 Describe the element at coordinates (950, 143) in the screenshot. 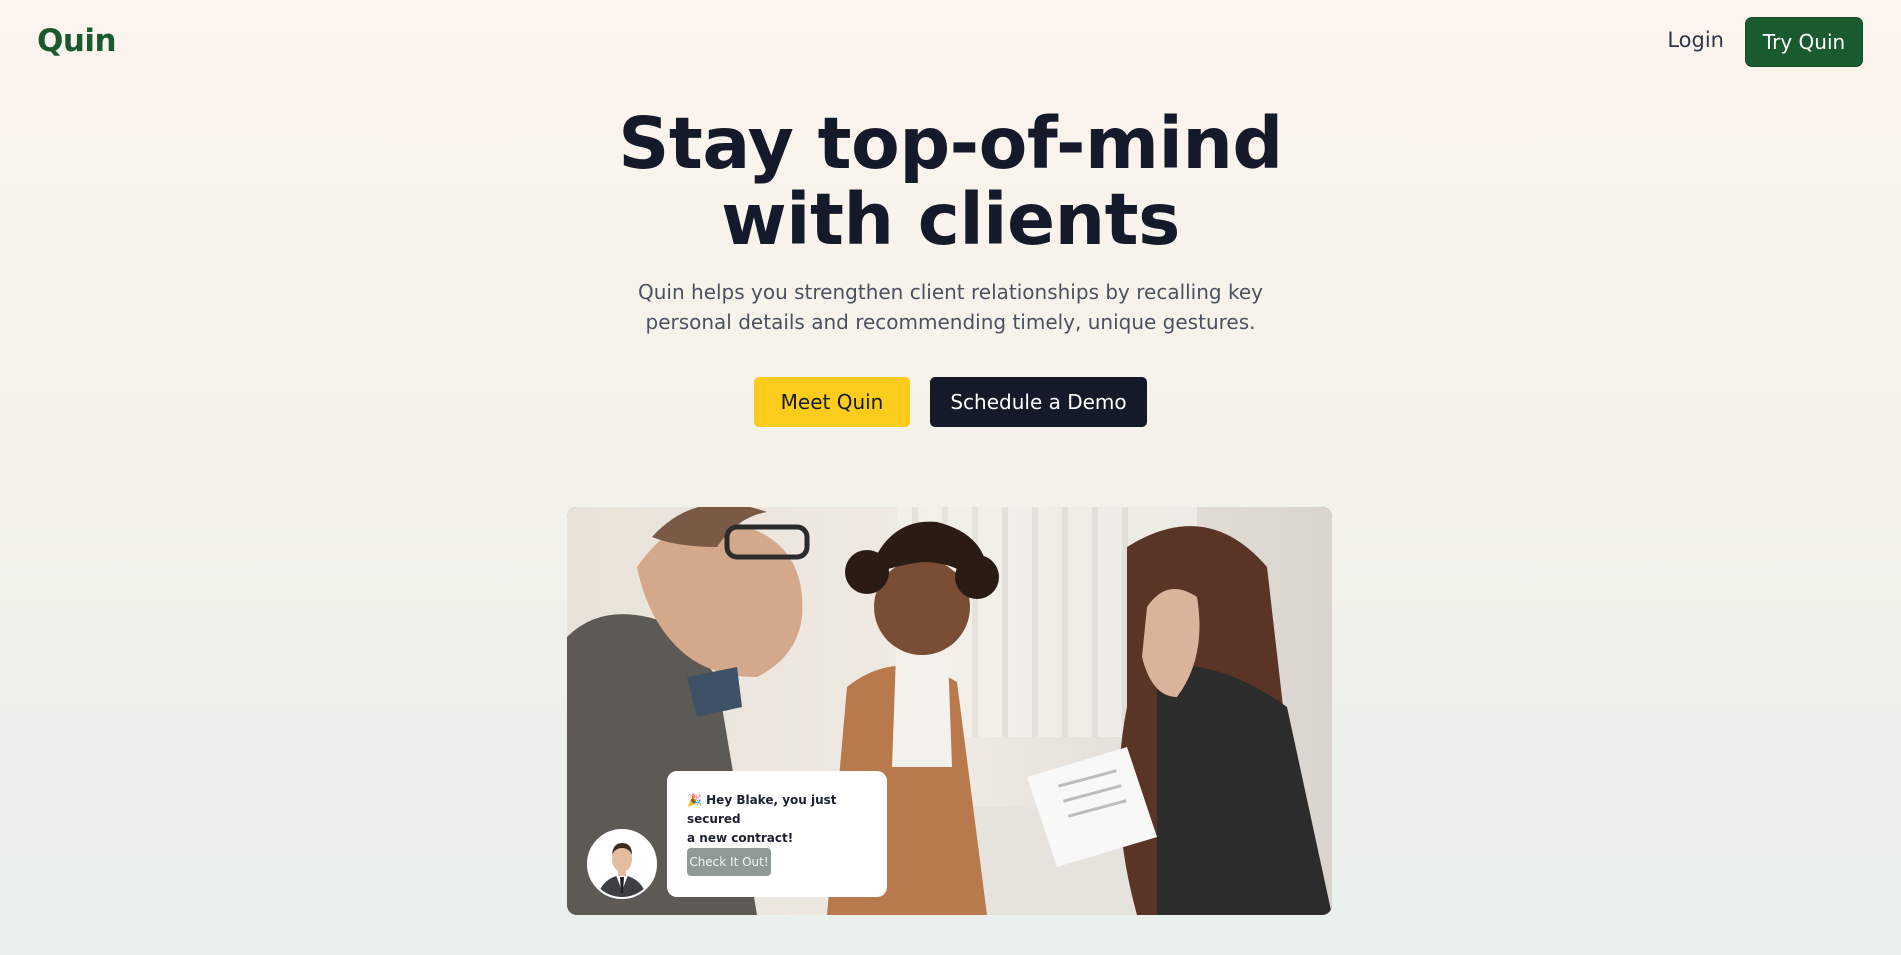

I see `hero-title-line-1: Stay top-of-mind` at that location.